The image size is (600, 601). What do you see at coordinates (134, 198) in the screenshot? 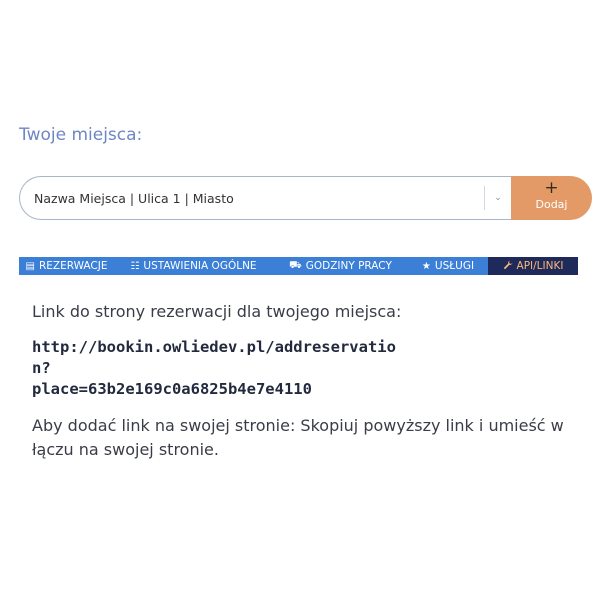
I see `place-select-value: Nazwa Miejsca | Ulica 1 | Miasto` at bounding box center [134, 198].